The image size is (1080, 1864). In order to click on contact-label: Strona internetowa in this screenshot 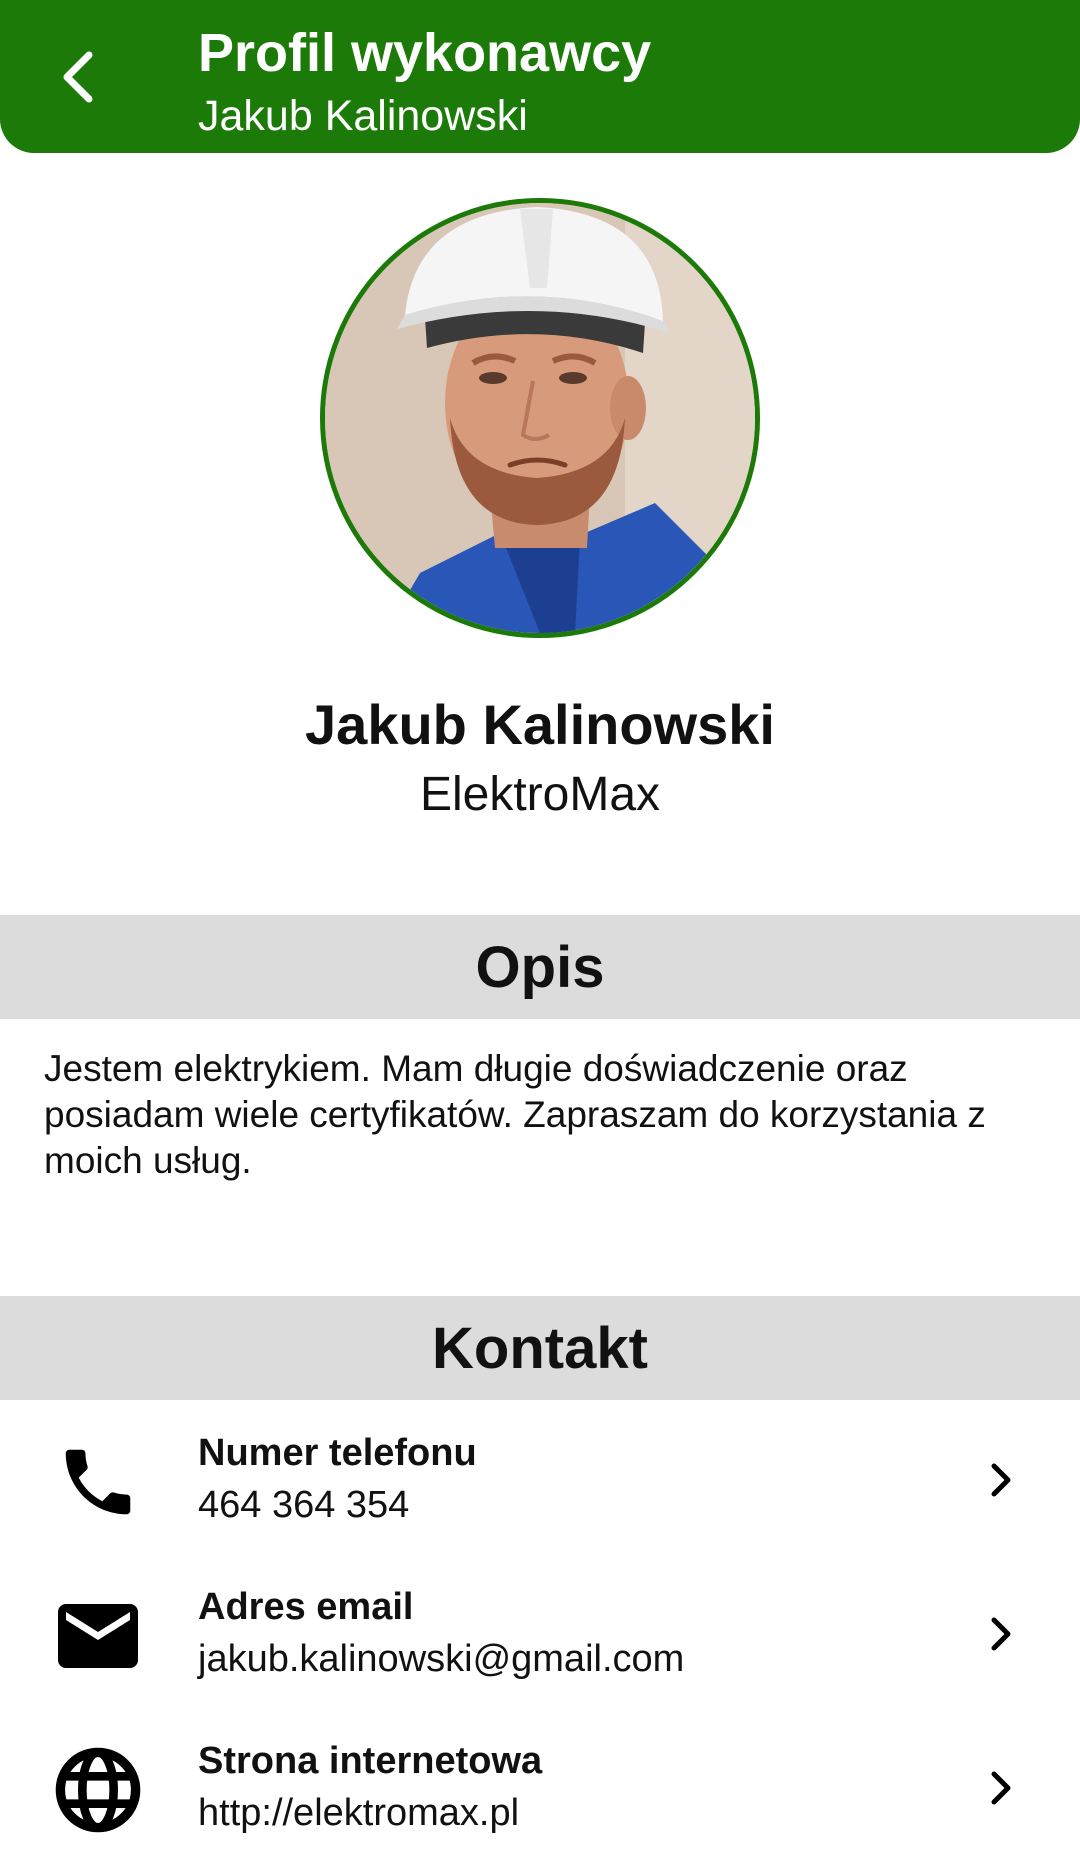, I will do `click(370, 1761)`.